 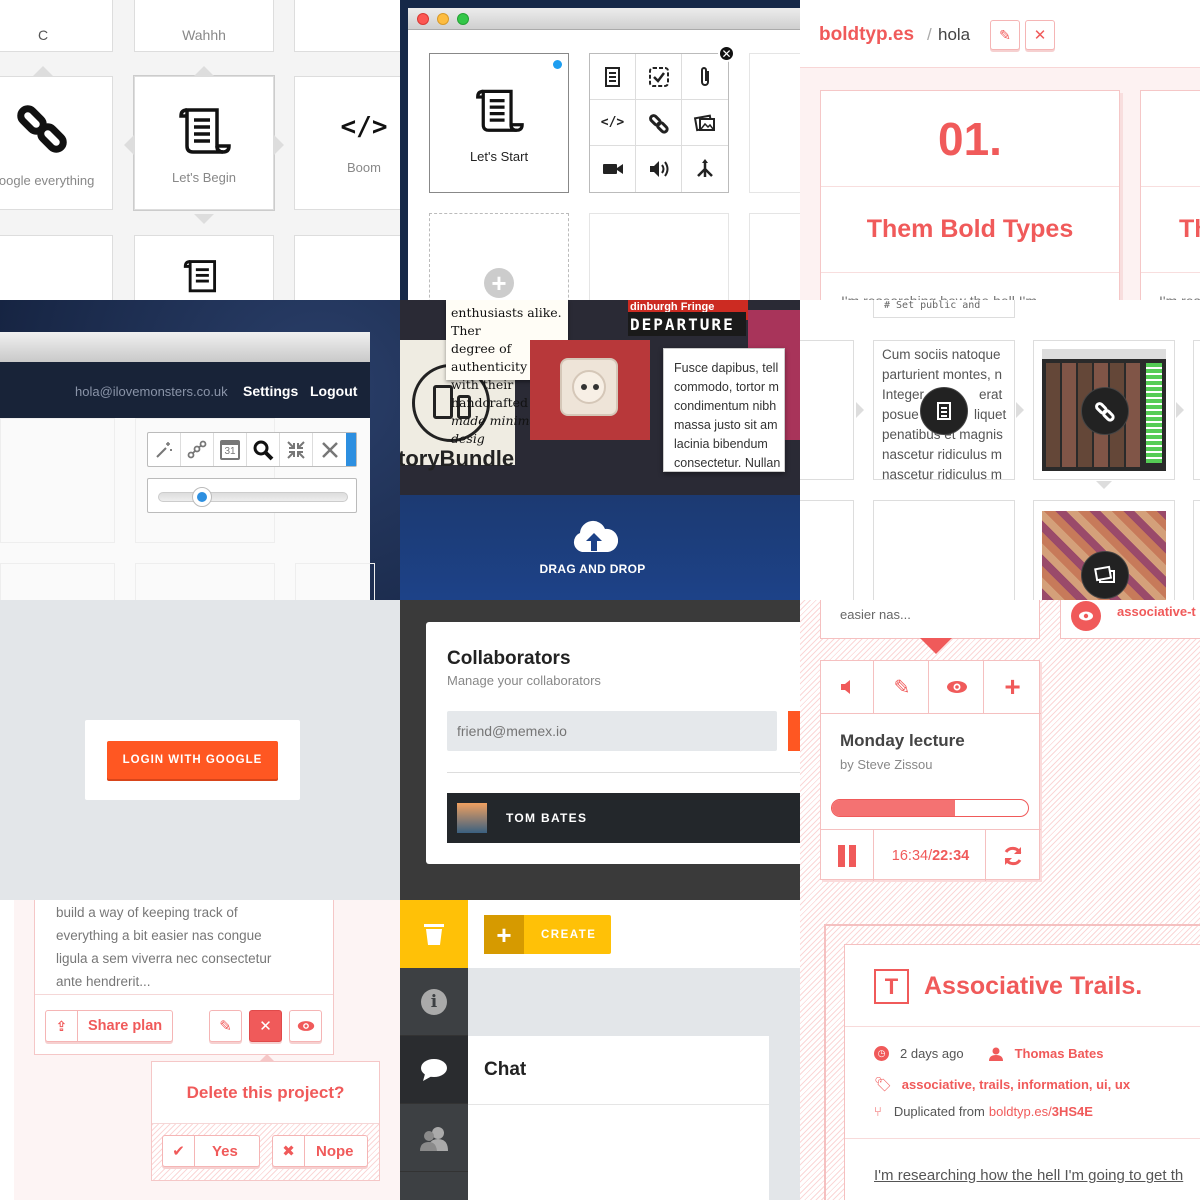 I want to click on fork-type-option, so click(x=705, y=169).